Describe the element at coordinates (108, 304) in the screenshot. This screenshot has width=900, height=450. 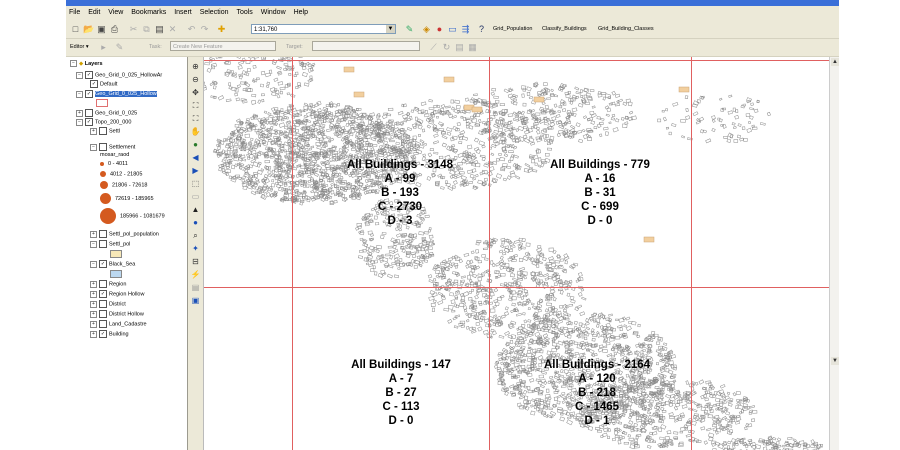
I see `toc-layer: + District` at that location.